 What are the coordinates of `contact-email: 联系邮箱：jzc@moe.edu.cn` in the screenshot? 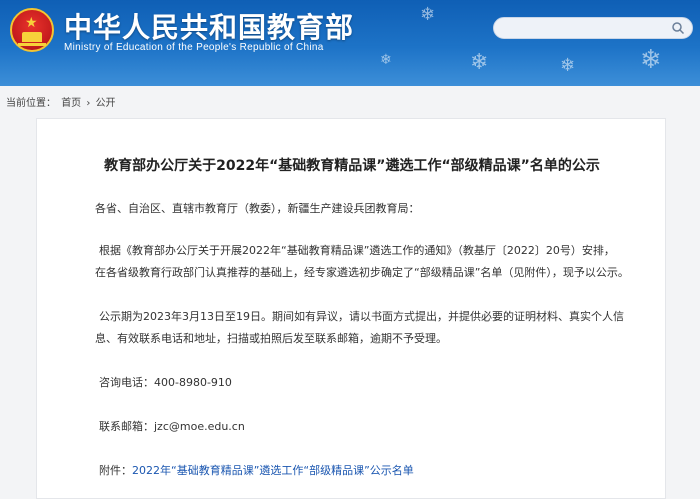 It's located at (379, 427).